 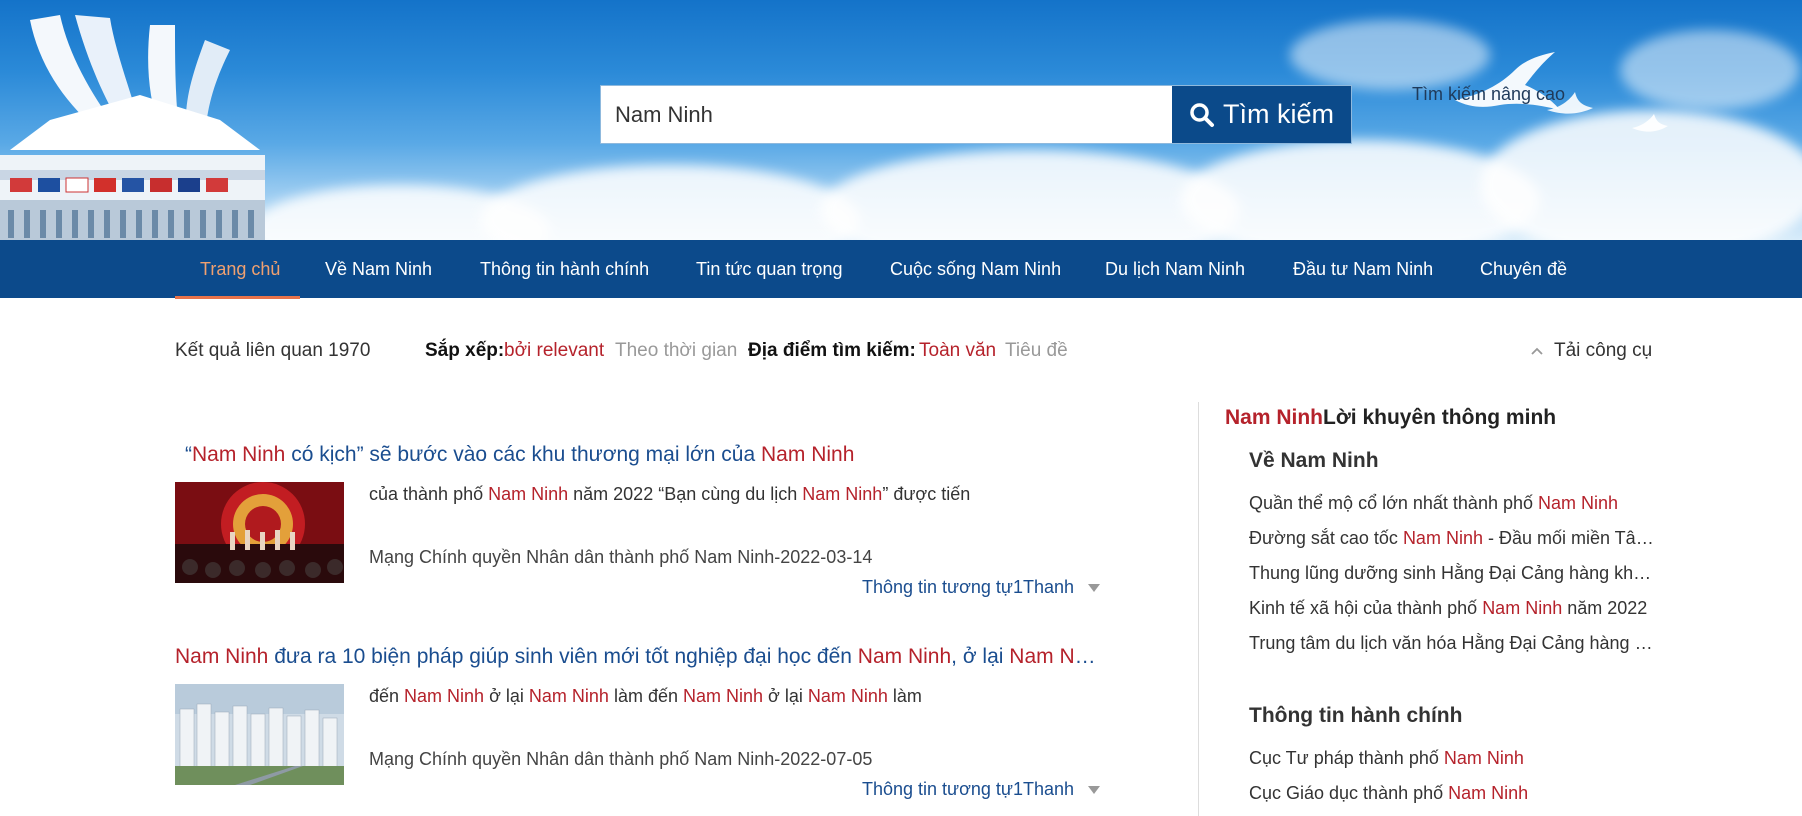 I want to click on link-text: Cục Giáo dục thành phố, so click(x=1349, y=793).